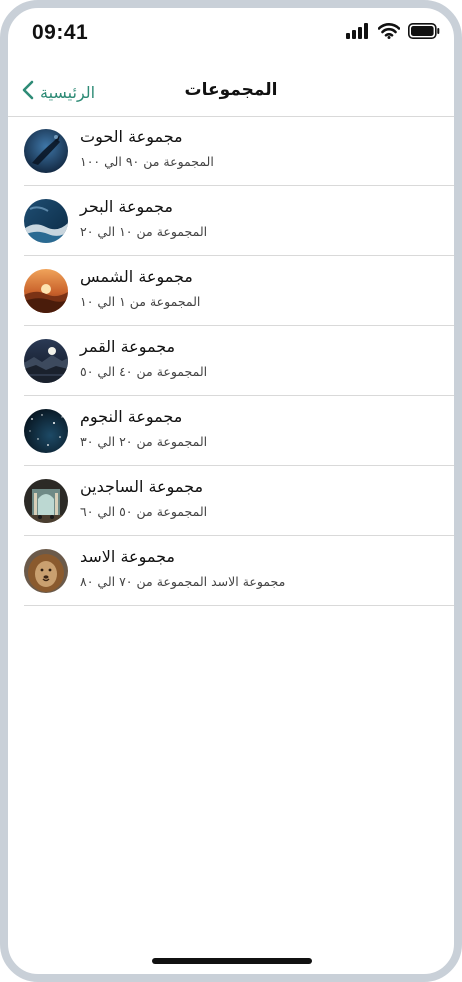 The width and height of the screenshot is (462, 982). I want to click on group-title: مجموعة الشمس, so click(136, 276).